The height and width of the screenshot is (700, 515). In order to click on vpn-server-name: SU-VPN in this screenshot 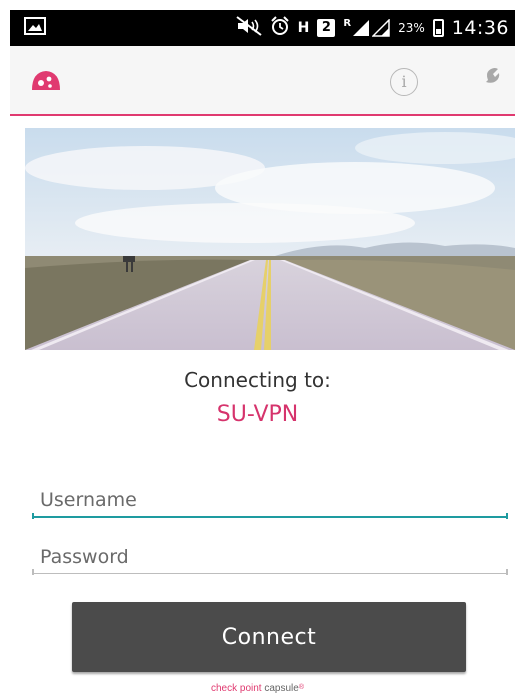, I will do `click(257, 414)`.